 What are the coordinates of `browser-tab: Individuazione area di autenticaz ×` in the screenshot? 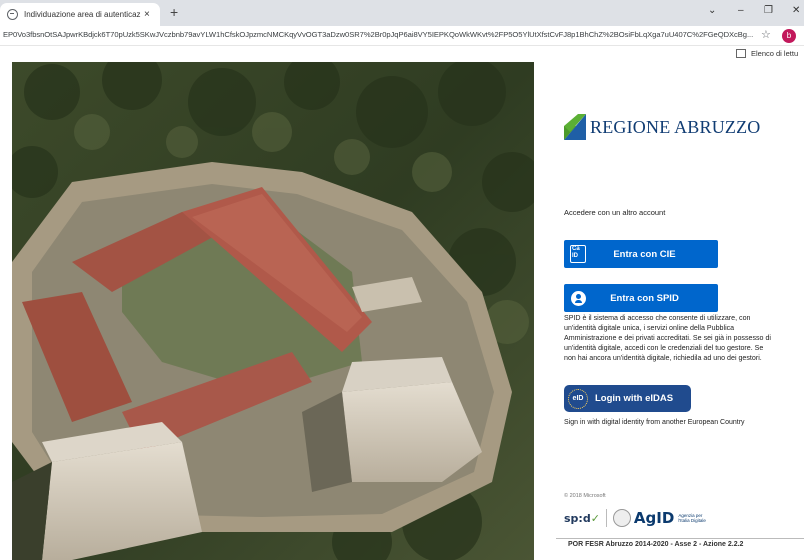 It's located at (80, 14).